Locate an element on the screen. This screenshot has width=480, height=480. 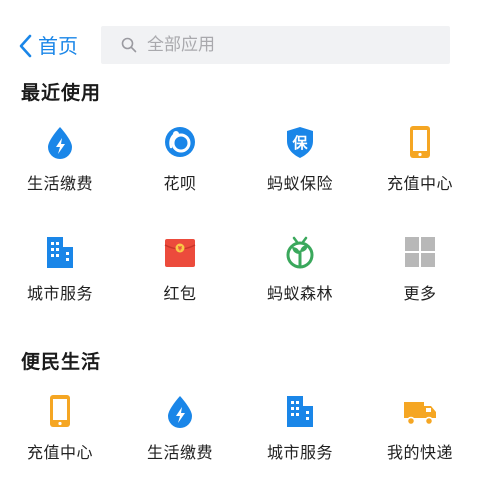
app-tile-my-delivery: 我的快递 is located at coordinates (420, 437).